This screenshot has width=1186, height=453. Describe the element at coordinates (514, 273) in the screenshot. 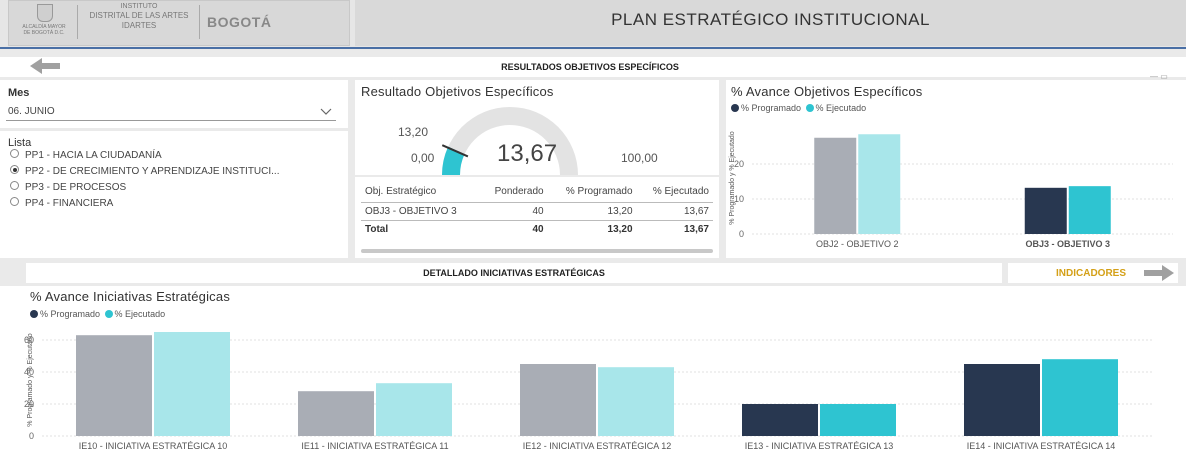

I see `section-title-detallado: DETALLADO INICIATIVAS ESTRATÉGICAS` at that location.